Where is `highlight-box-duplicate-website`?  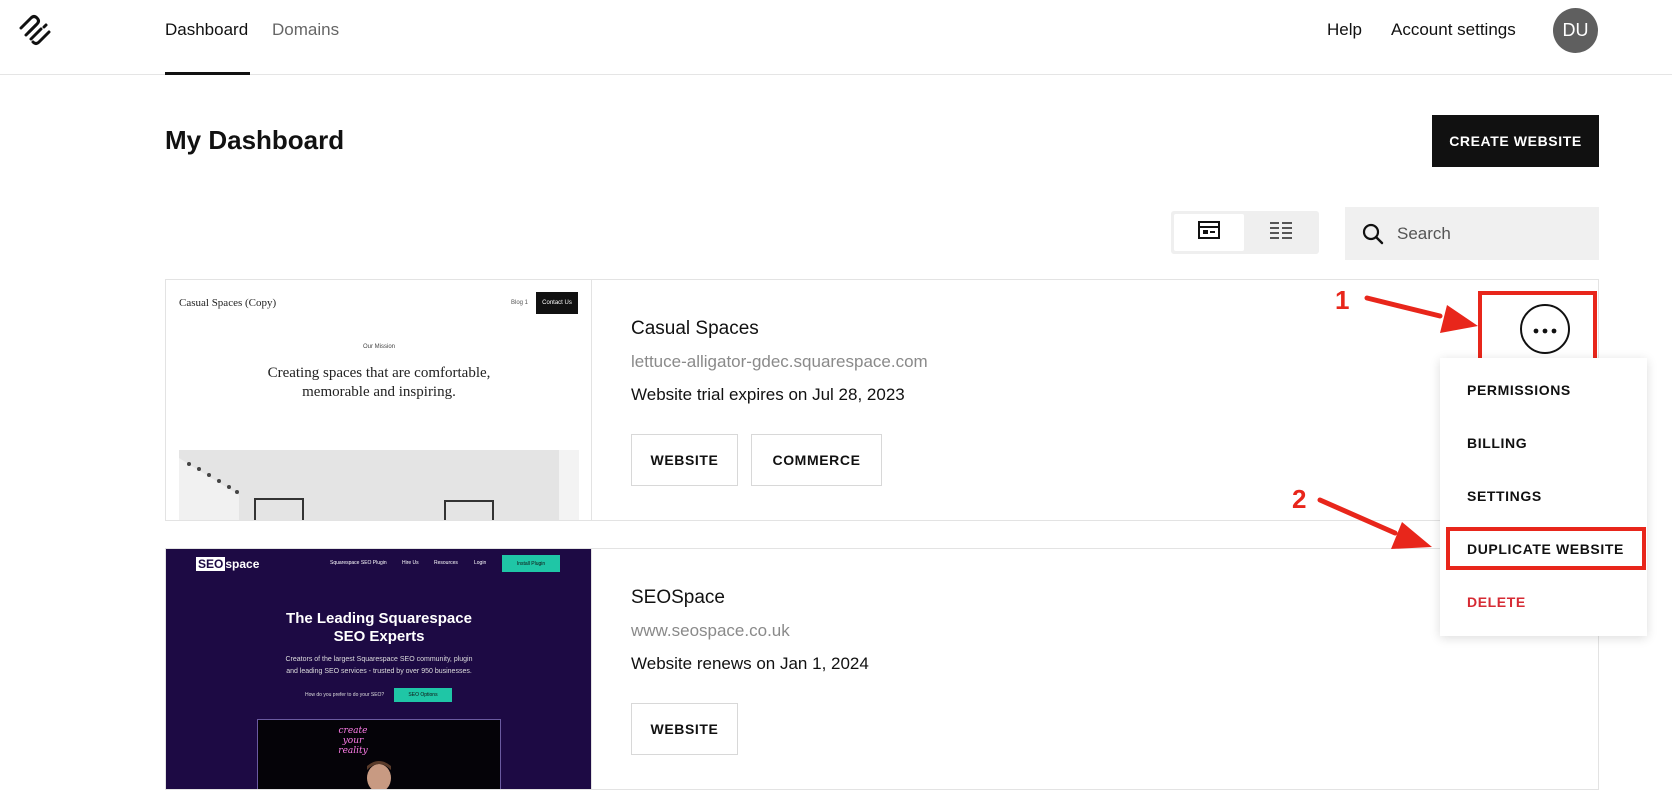 highlight-box-duplicate-website is located at coordinates (1546, 548).